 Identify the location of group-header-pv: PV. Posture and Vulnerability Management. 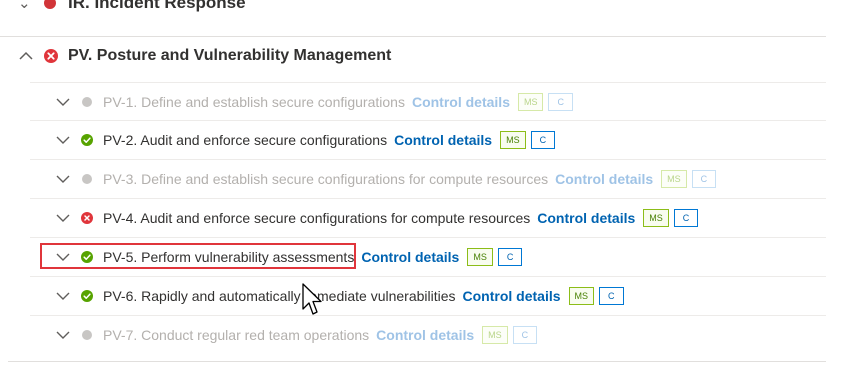
(413, 57).